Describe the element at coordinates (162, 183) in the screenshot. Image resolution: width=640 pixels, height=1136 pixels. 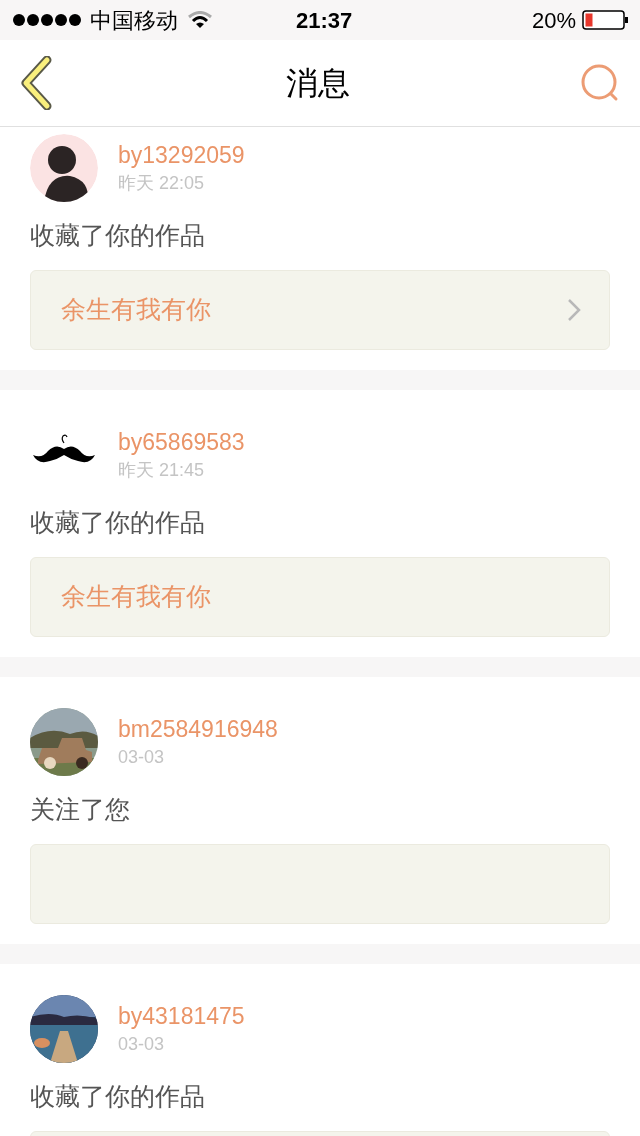
I see `message-time: 昨天 22:05` at that location.